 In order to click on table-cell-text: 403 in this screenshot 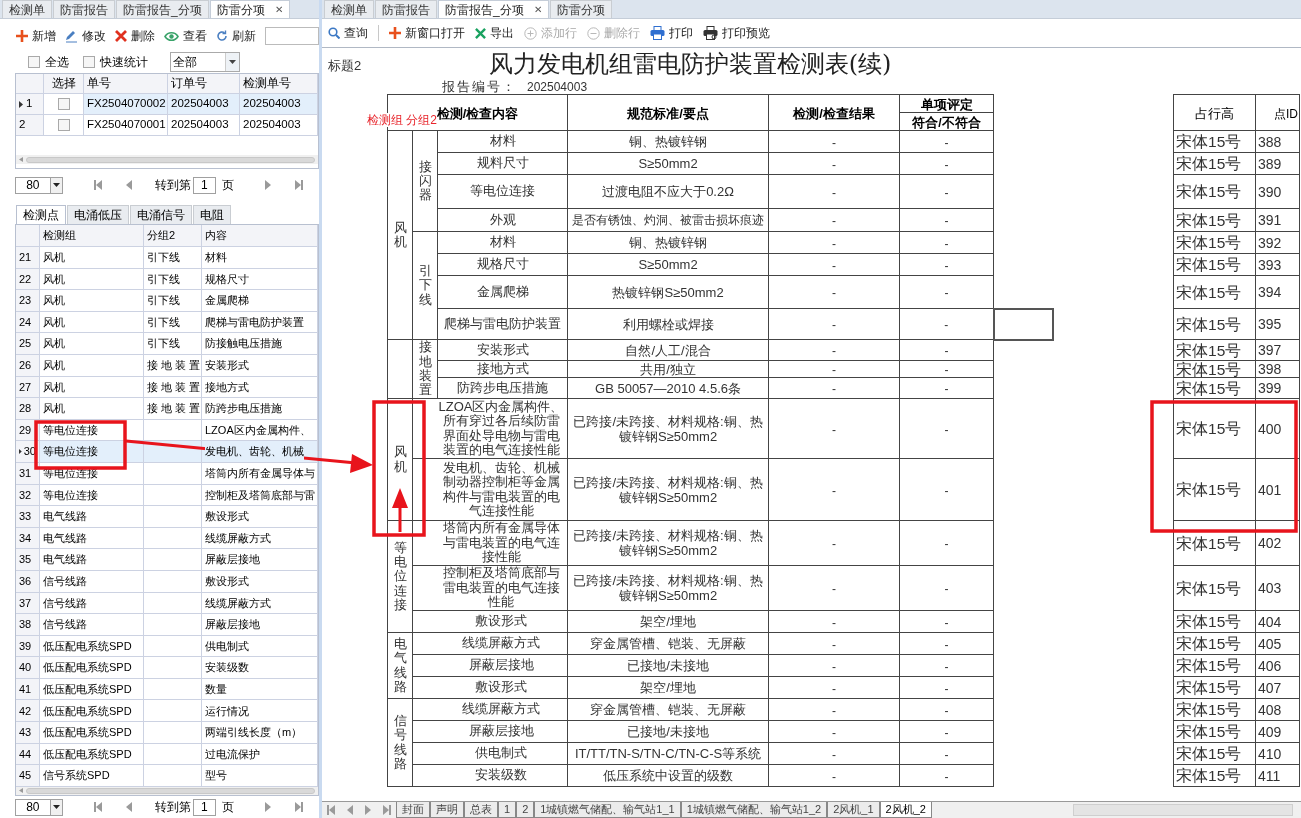, I will do `click(1270, 588)`.